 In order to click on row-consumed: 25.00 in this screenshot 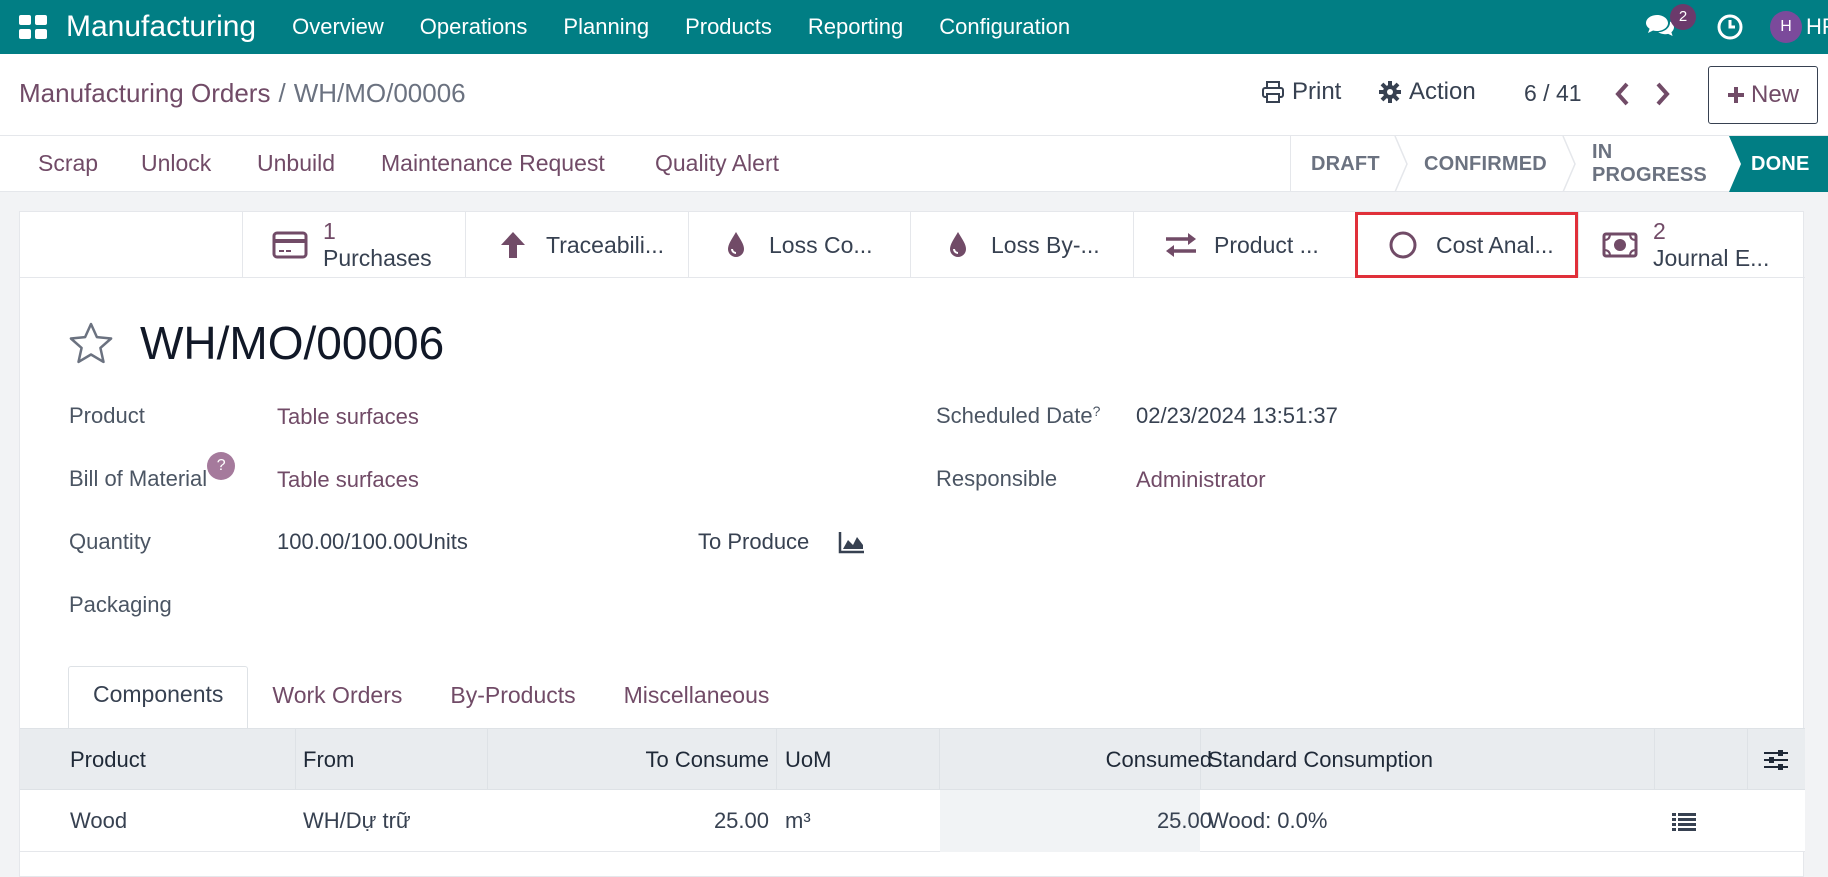, I will do `click(1075, 820)`.